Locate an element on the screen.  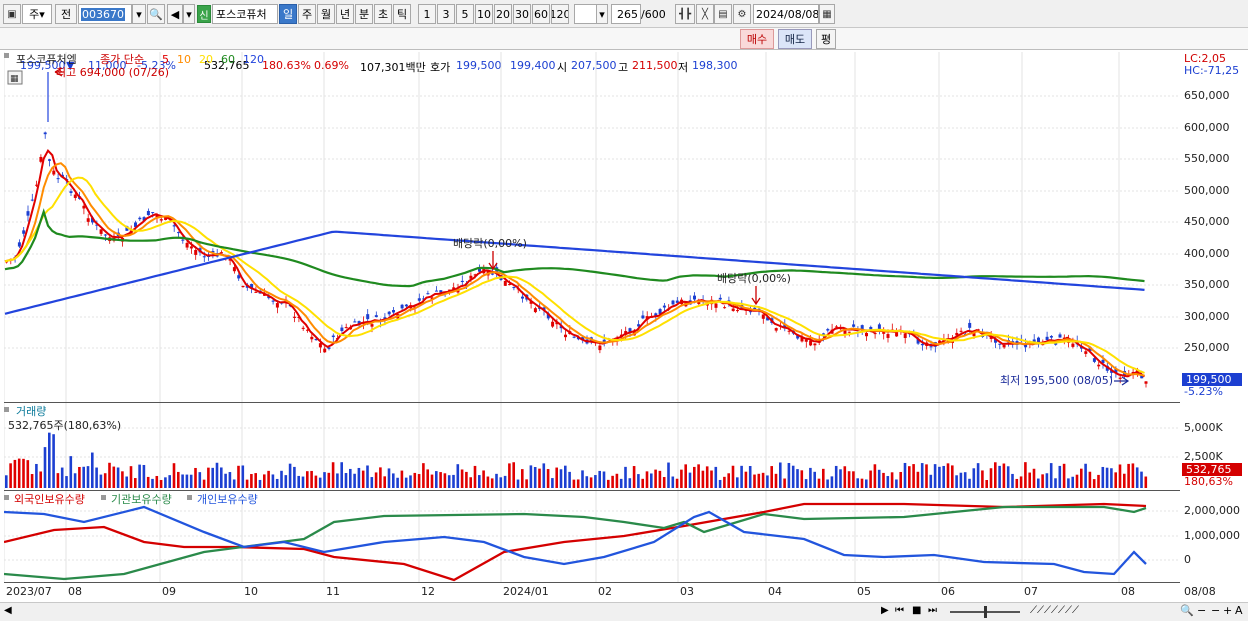
zoom-slider-handle is located at coordinates (985, 612).